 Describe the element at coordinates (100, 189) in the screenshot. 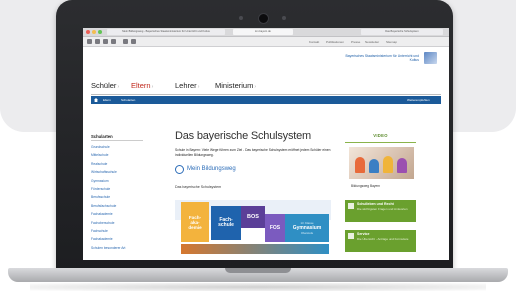

I see `sidebar-item: Förderschule` at that location.